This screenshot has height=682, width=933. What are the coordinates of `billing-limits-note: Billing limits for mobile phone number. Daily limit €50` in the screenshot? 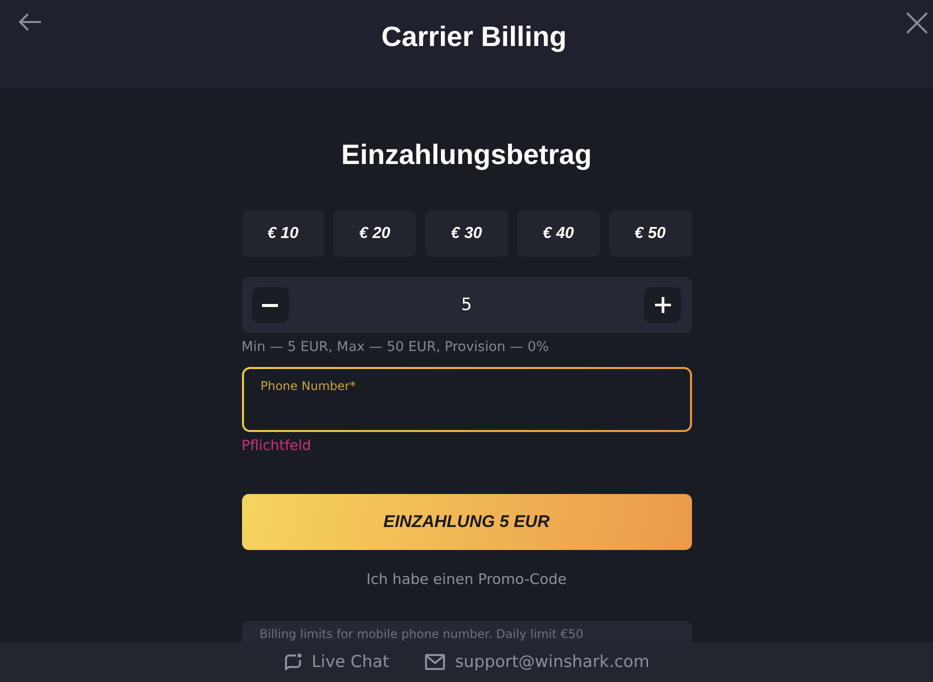 It's located at (422, 634).